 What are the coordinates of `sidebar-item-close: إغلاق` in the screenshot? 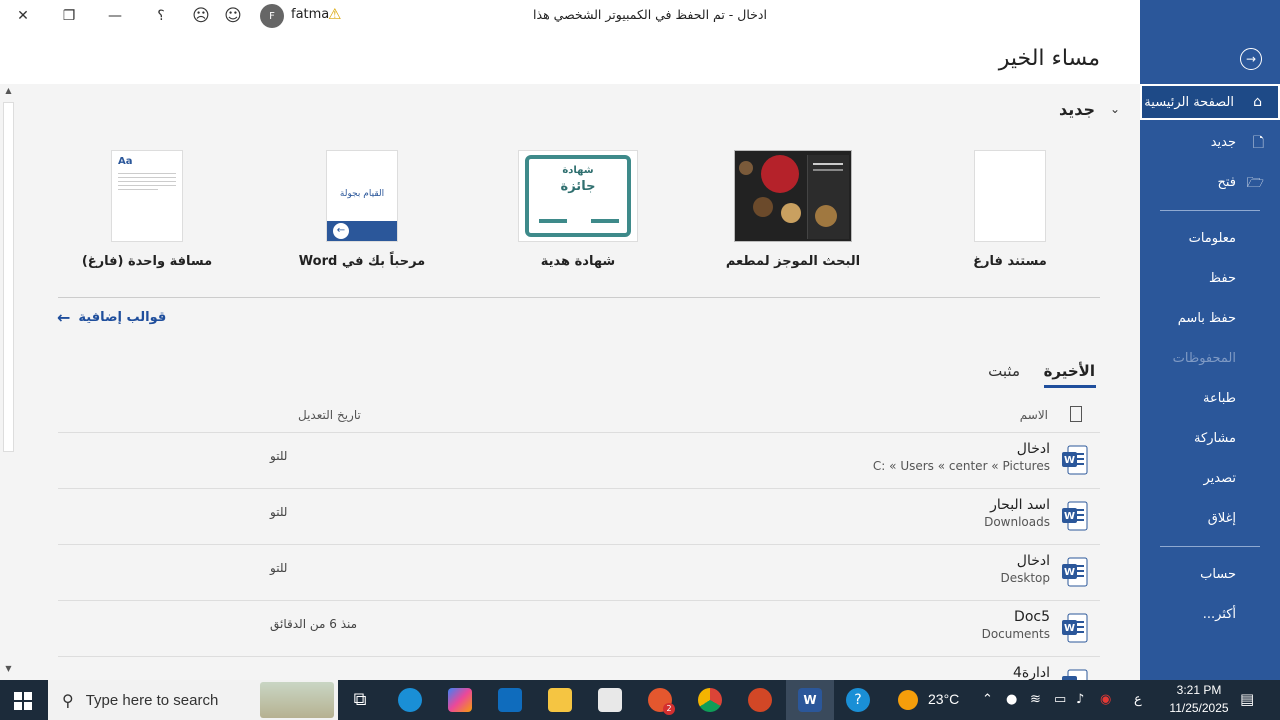 It's located at (1210, 518).